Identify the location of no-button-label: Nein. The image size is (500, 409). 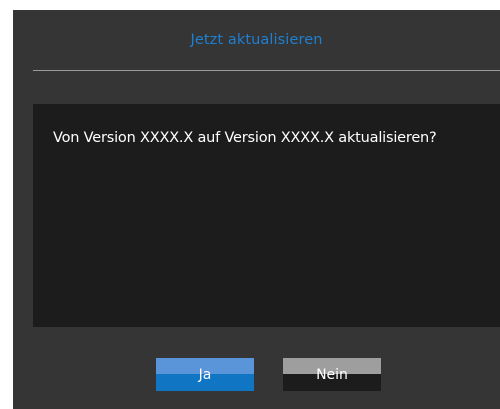
(332, 375).